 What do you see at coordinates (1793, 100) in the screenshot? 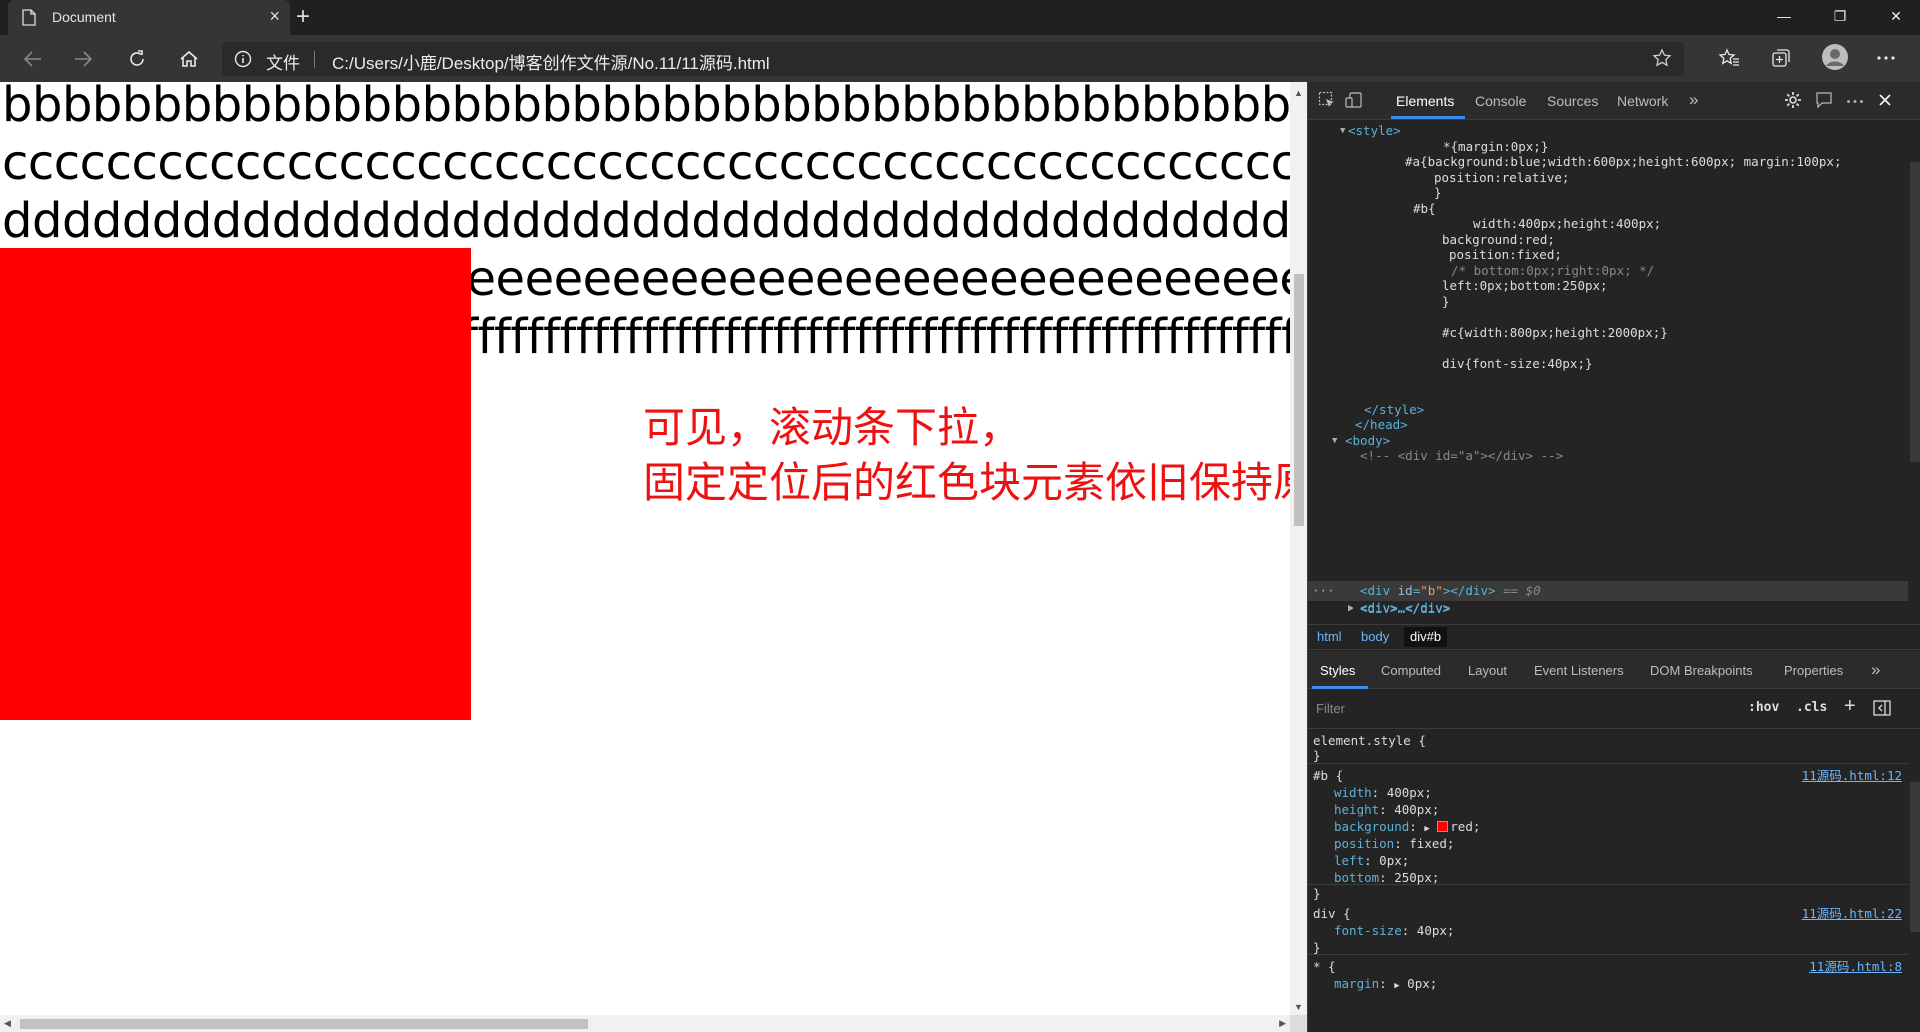
I see `settings-gear-icon` at bounding box center [1793, 100].